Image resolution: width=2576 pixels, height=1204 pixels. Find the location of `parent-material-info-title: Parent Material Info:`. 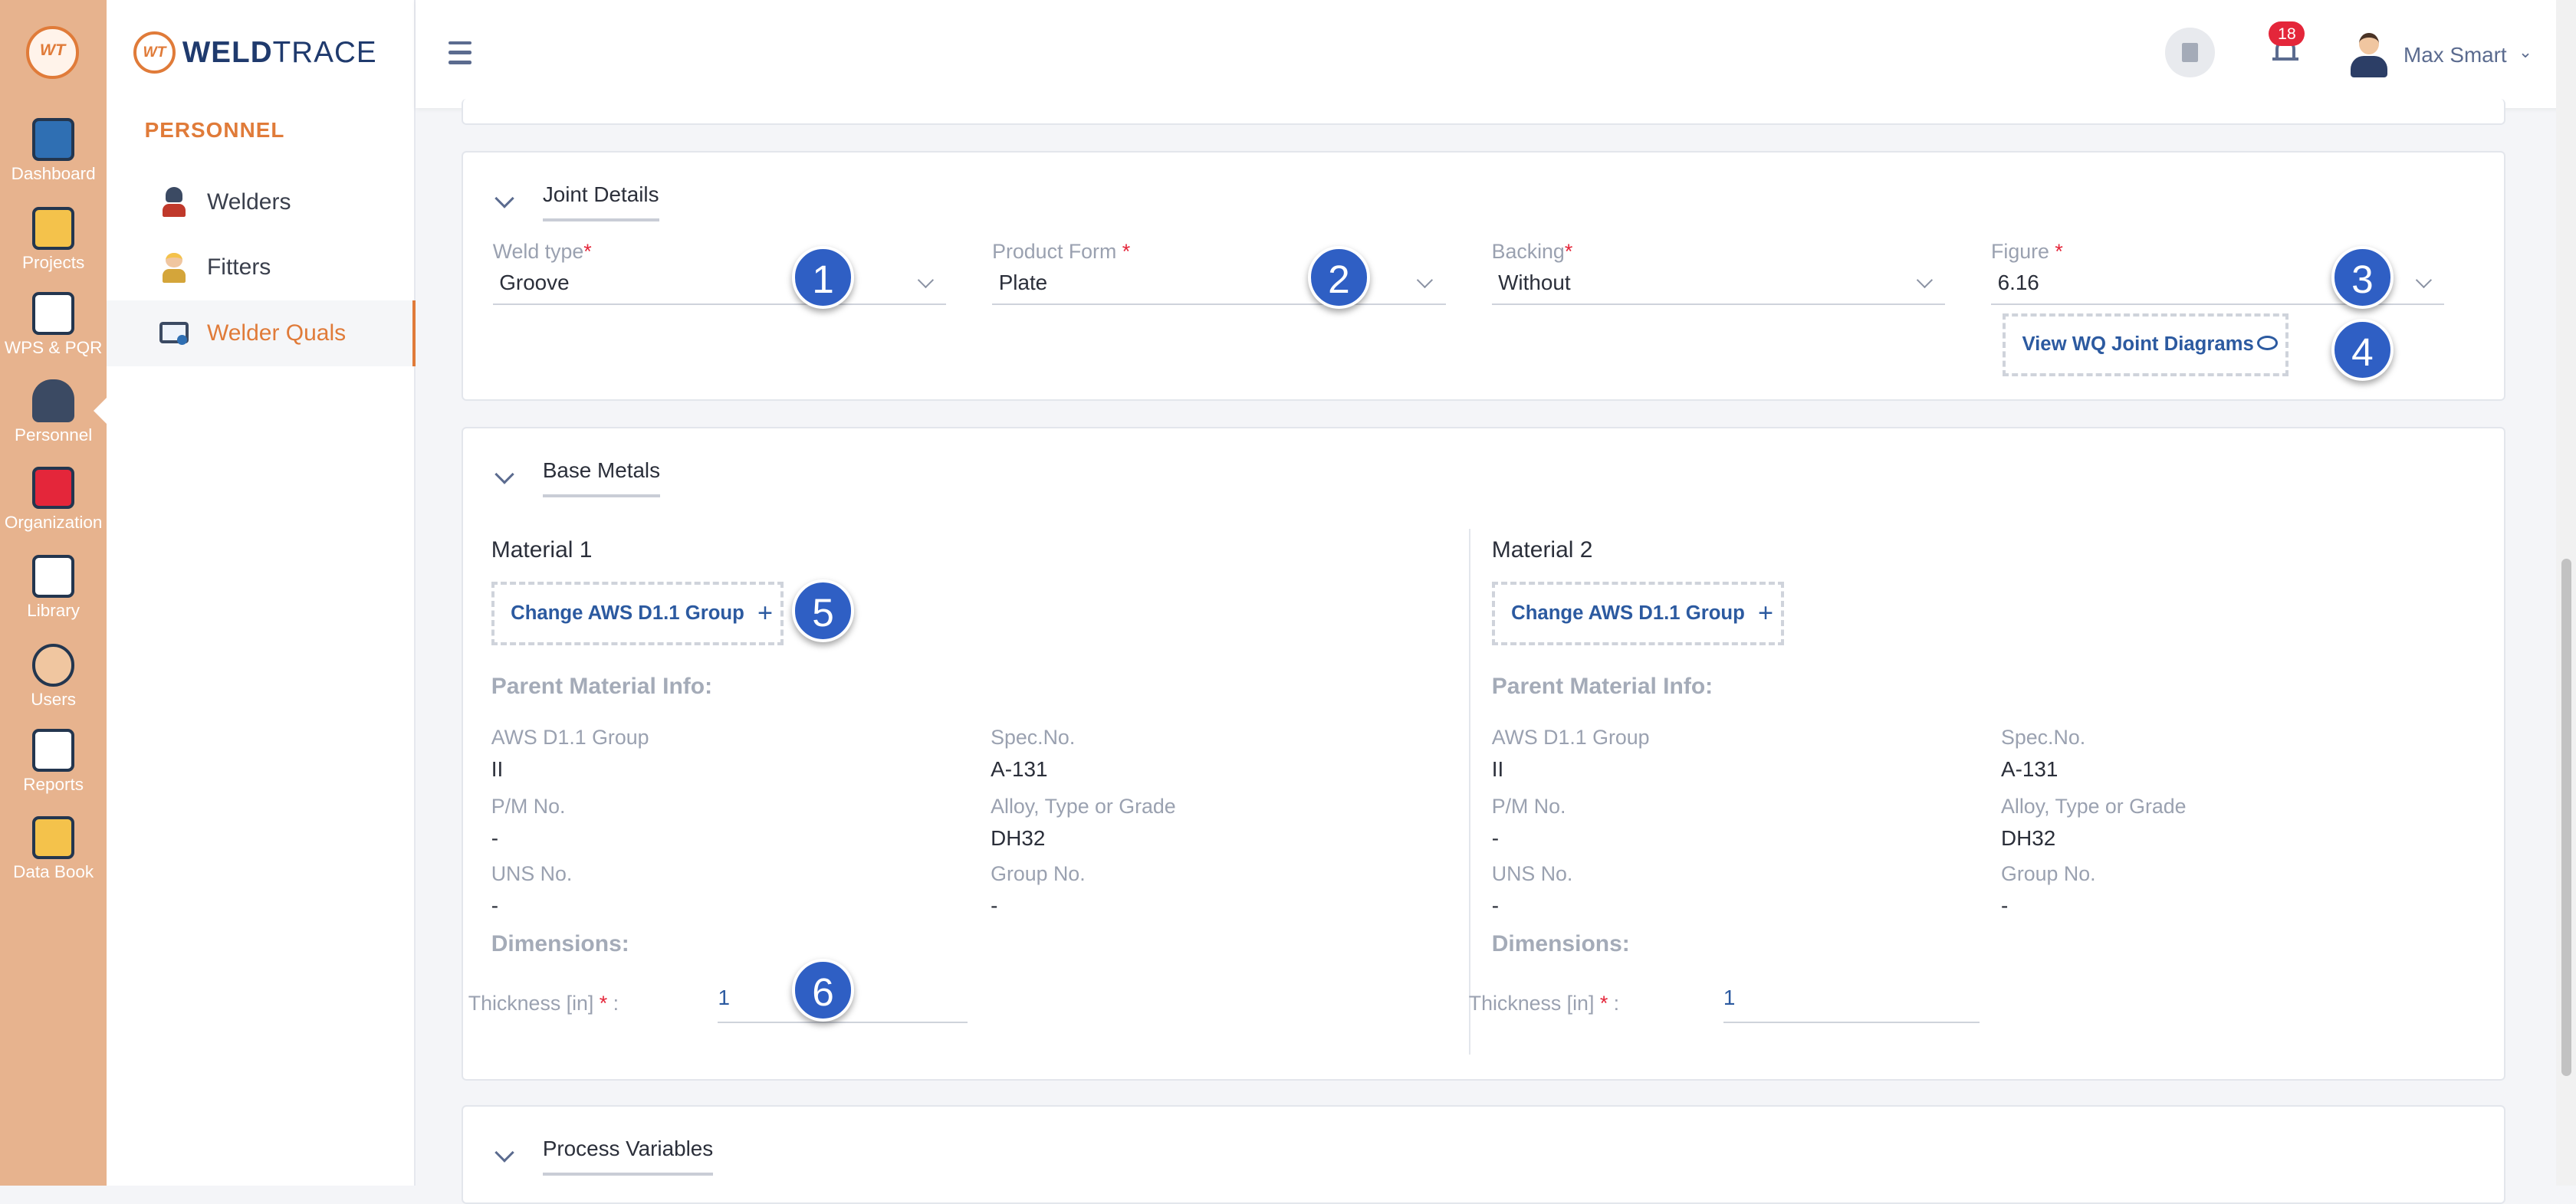

parent-material-info-title: Parent Material Info: is located at coordinates (1603, 686).